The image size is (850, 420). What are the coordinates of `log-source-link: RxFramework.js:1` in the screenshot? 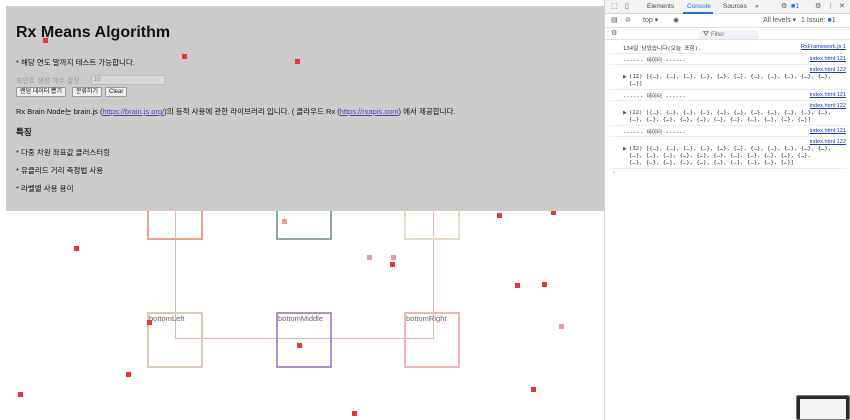 It's located at (823, 47).